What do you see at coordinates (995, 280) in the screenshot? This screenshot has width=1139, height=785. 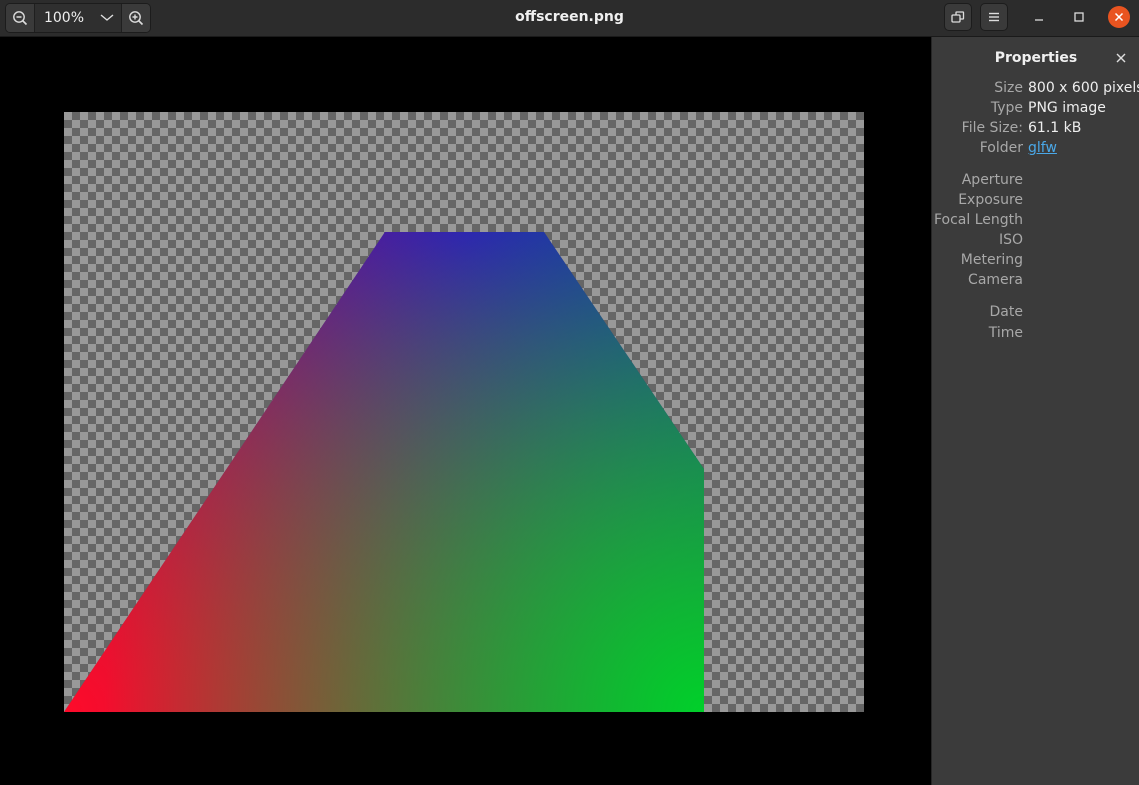 I see `property-label: Camera` at bounding box center [995, 280].